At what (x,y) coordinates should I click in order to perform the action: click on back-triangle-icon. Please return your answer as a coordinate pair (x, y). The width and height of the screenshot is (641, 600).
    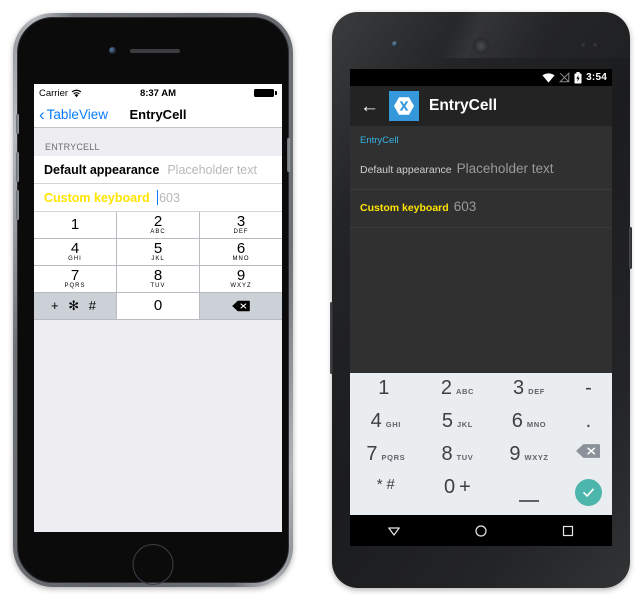
    Looking at the image, I should click on (393, 531).